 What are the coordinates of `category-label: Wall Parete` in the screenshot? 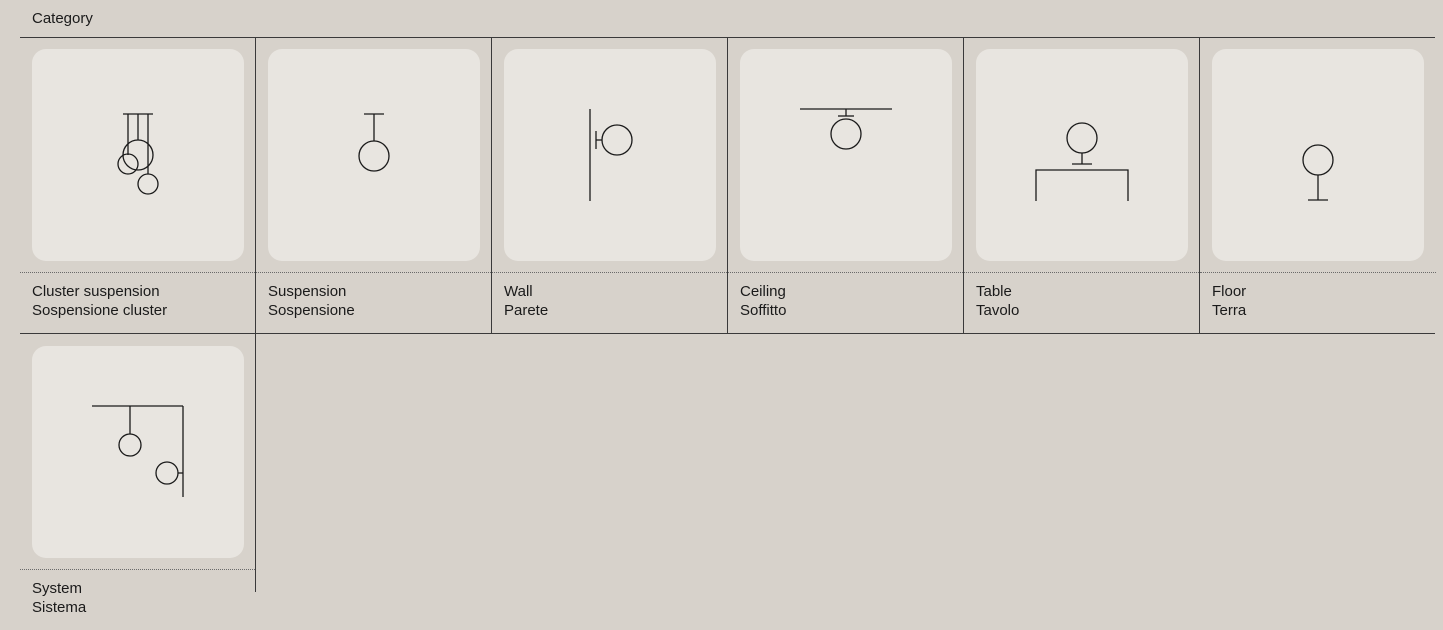 It's located at (526, 301).